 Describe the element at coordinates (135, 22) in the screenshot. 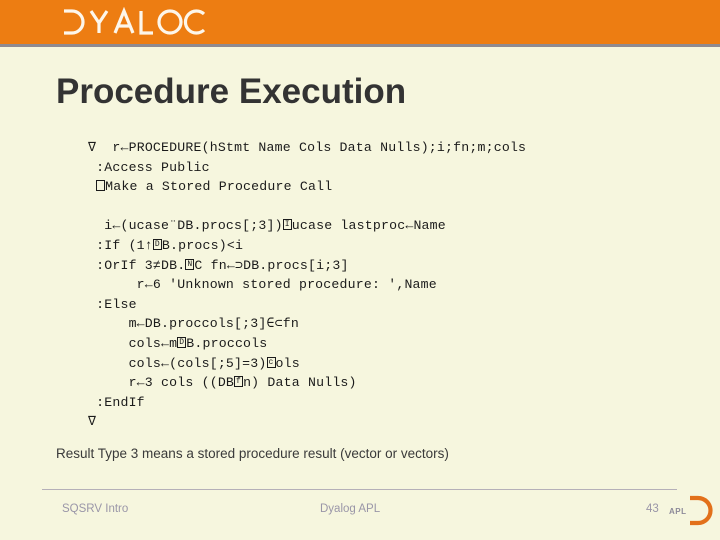

I see `dyalog-logo` at that location.